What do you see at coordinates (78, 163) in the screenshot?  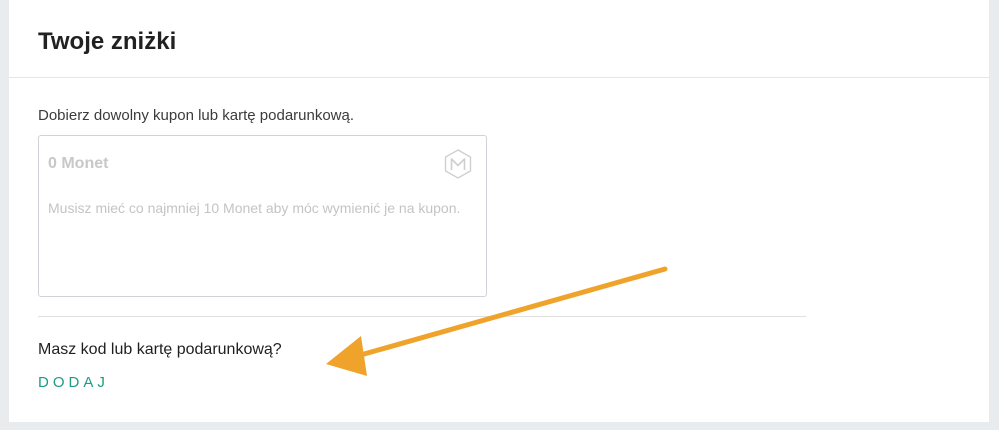 I see `coupon-amount: 0 Monet` at bounding box center [78, 163].